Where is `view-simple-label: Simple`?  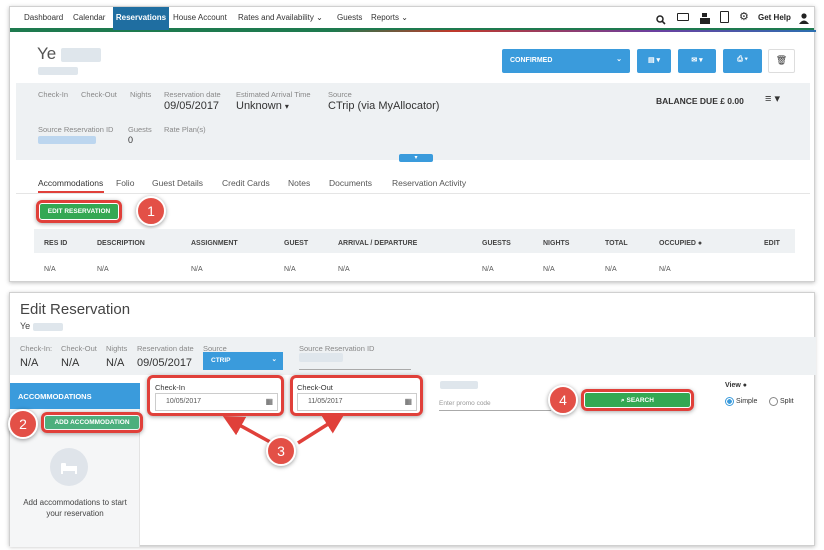
view-simple-label: Simple is located at coordinates (747, 401).